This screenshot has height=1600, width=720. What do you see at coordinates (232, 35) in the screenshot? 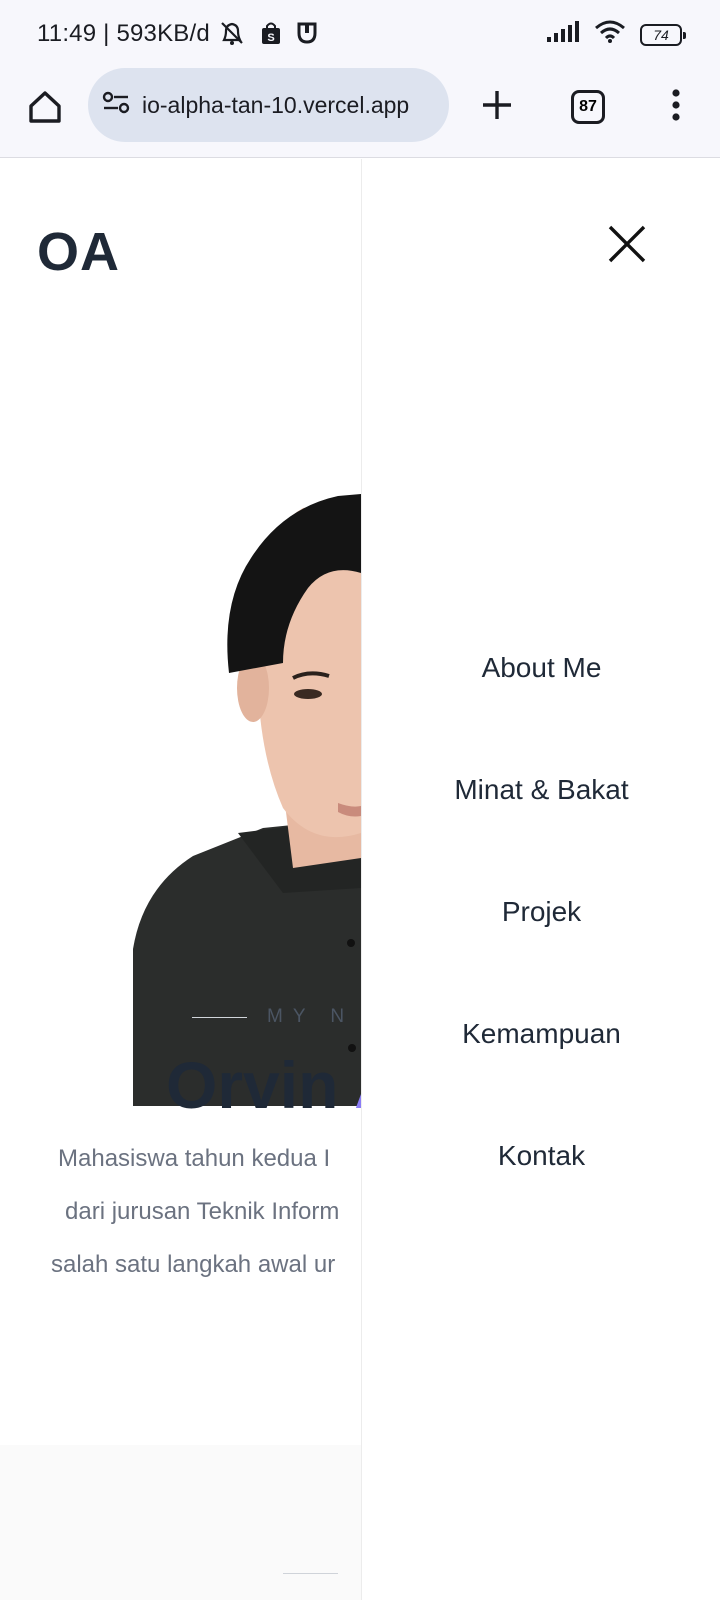
I see `alarm-off-icon` at bounding box center [232, 35].